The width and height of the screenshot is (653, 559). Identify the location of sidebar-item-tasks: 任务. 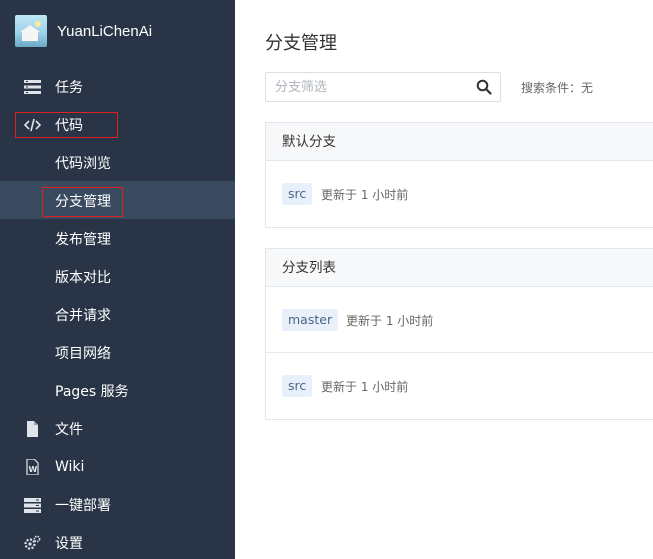
(117, 87).